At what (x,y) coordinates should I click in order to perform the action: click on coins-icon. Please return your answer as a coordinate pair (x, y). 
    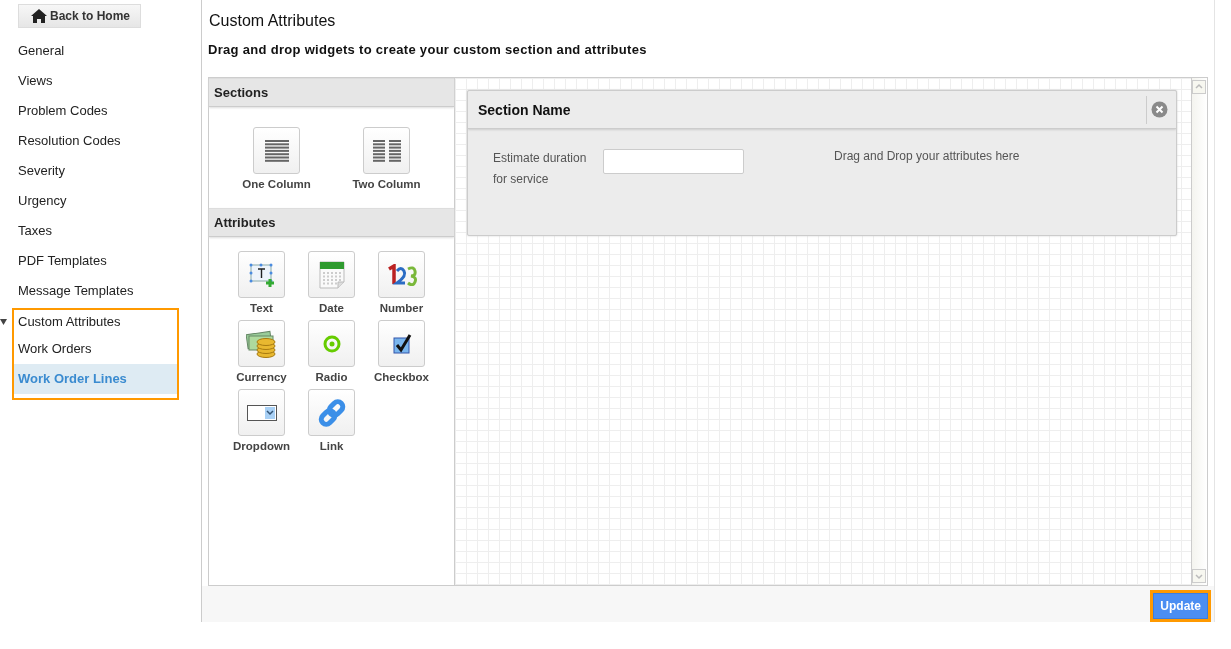
    Looking at the image, I should click on (261, 343).